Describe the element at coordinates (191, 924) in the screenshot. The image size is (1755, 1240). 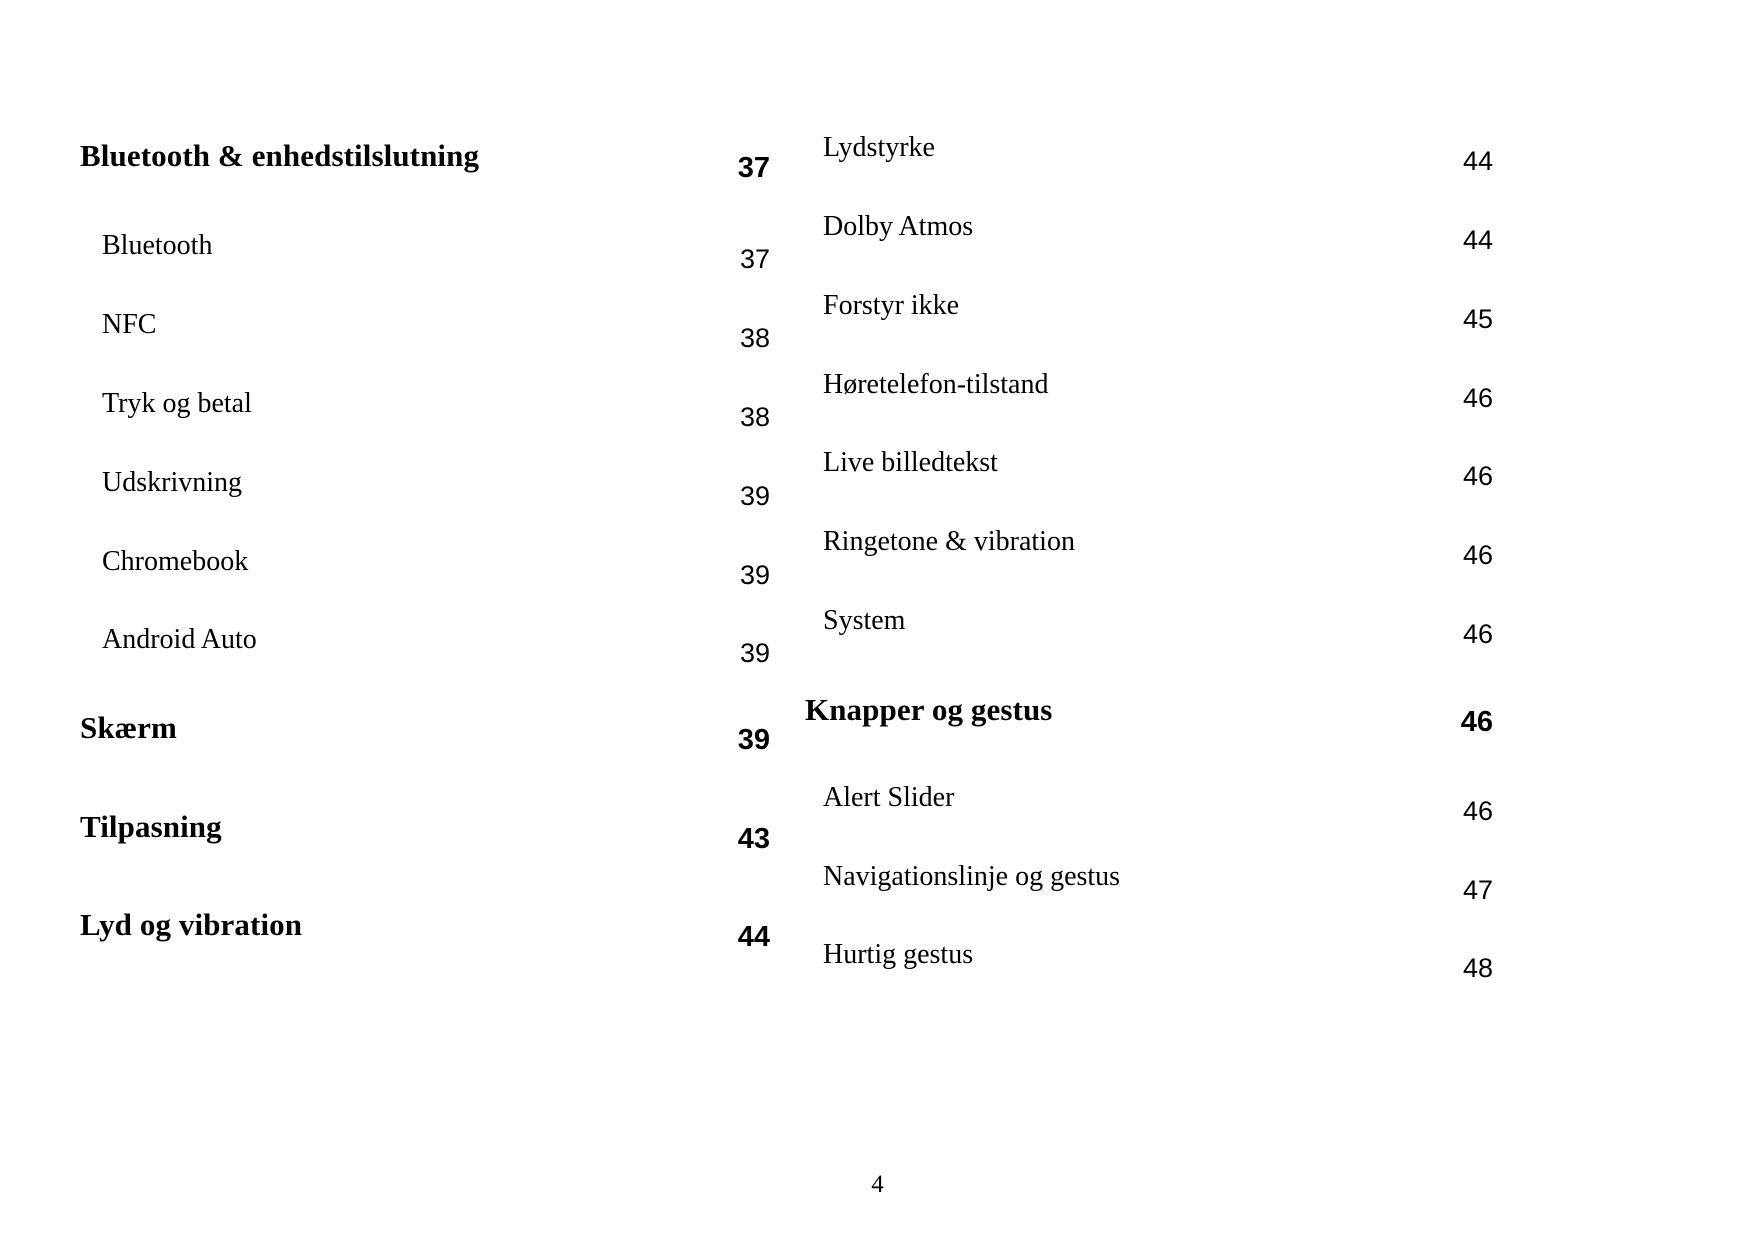
I see `toc-entry-title: Lyd og vibration` at that location.